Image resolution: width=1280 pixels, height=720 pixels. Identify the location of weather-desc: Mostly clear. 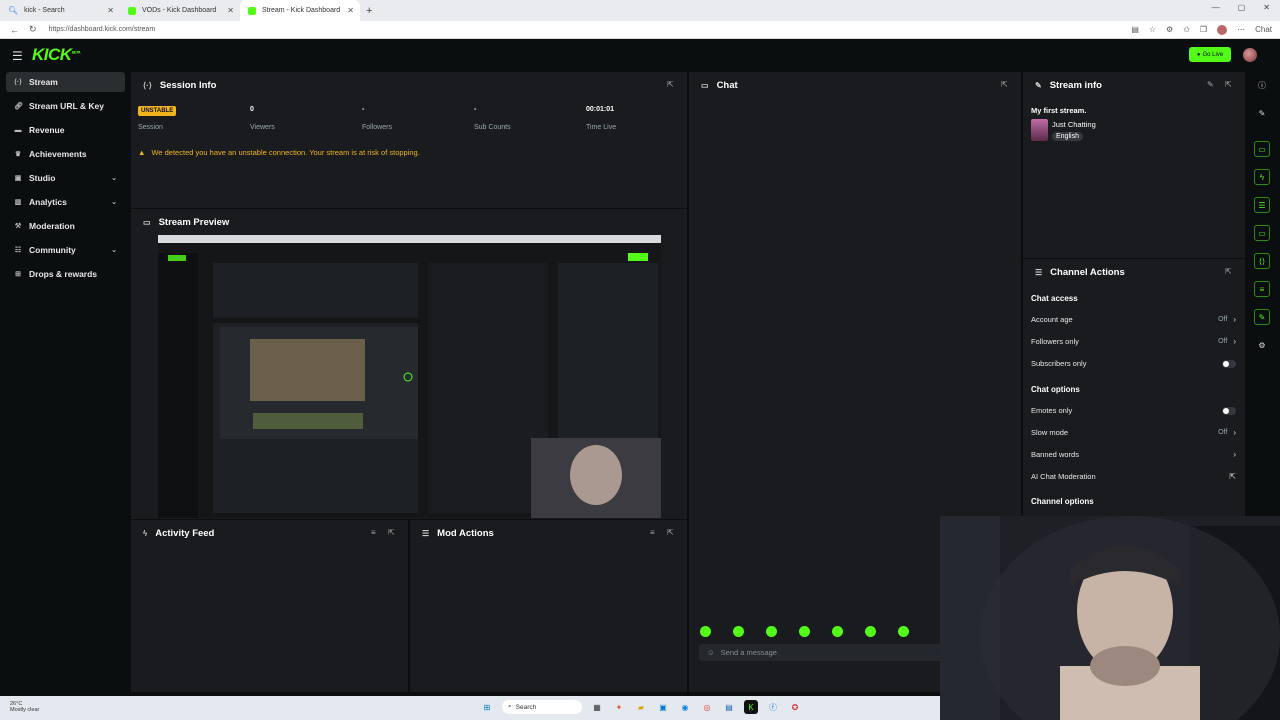
(25, 710).